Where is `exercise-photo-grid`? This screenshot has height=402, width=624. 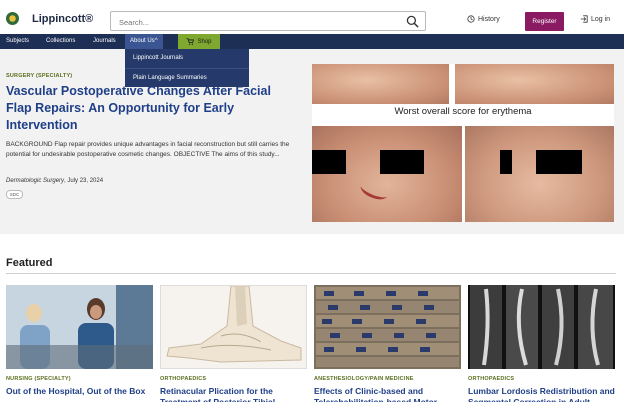
exercise-photo-grid is located at coordinates (387, 327).